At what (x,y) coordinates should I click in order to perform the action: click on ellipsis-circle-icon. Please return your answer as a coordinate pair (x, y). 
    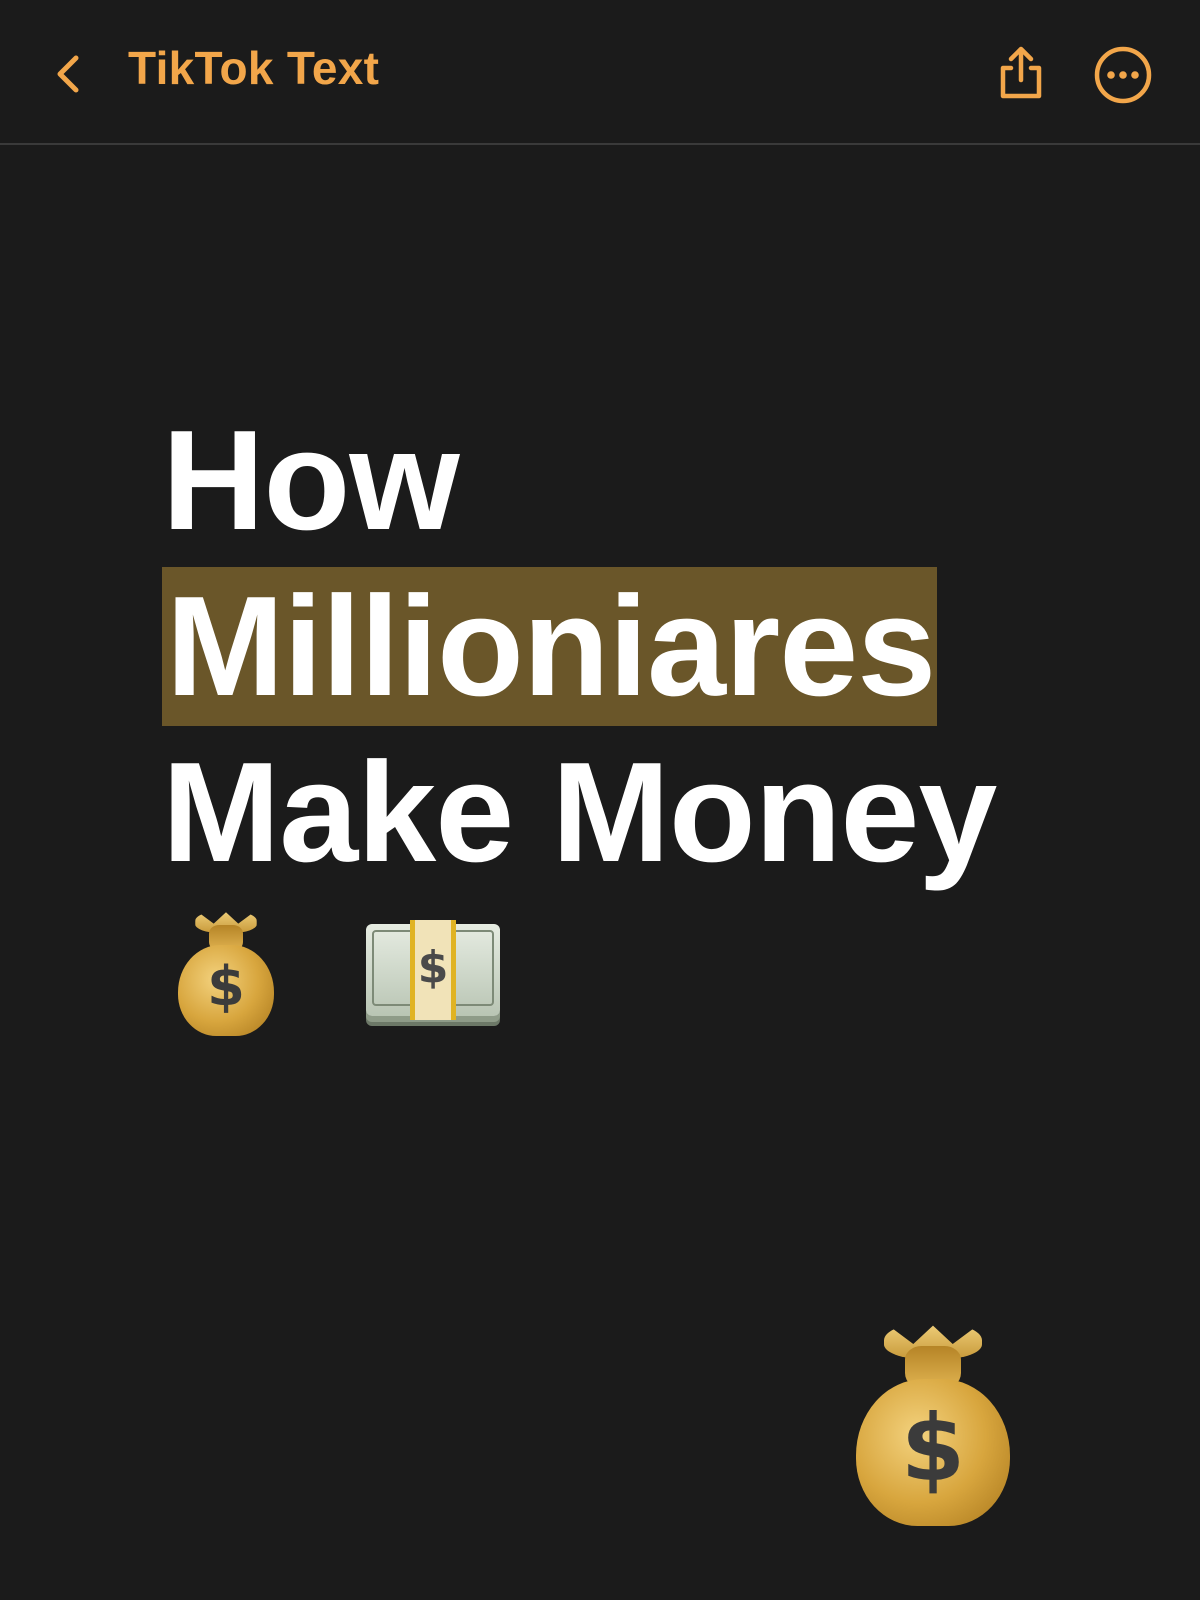
    Looking at the image, I should click on (1123, 75).